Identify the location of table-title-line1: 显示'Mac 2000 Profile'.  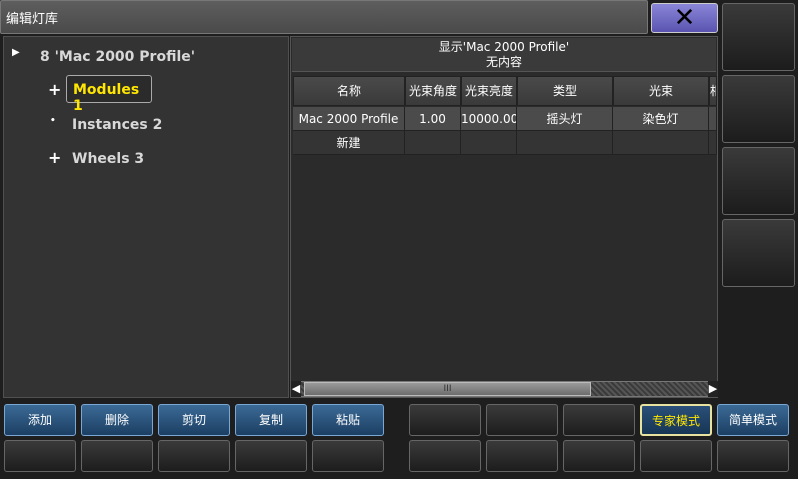
(504, 47).